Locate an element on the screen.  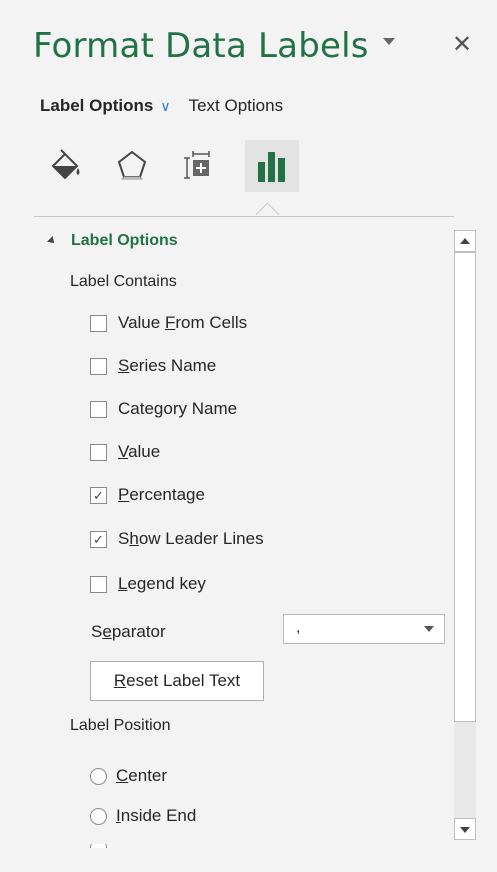
collapse-triangle-icon is located at coordinates (52, 241).